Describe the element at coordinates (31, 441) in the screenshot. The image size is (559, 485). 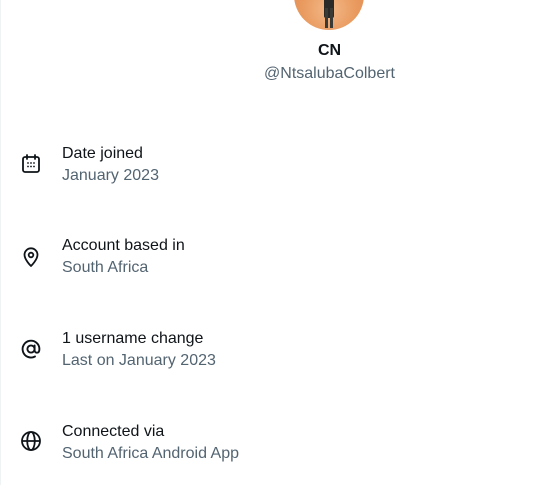
I see `globe-icon` at that location.